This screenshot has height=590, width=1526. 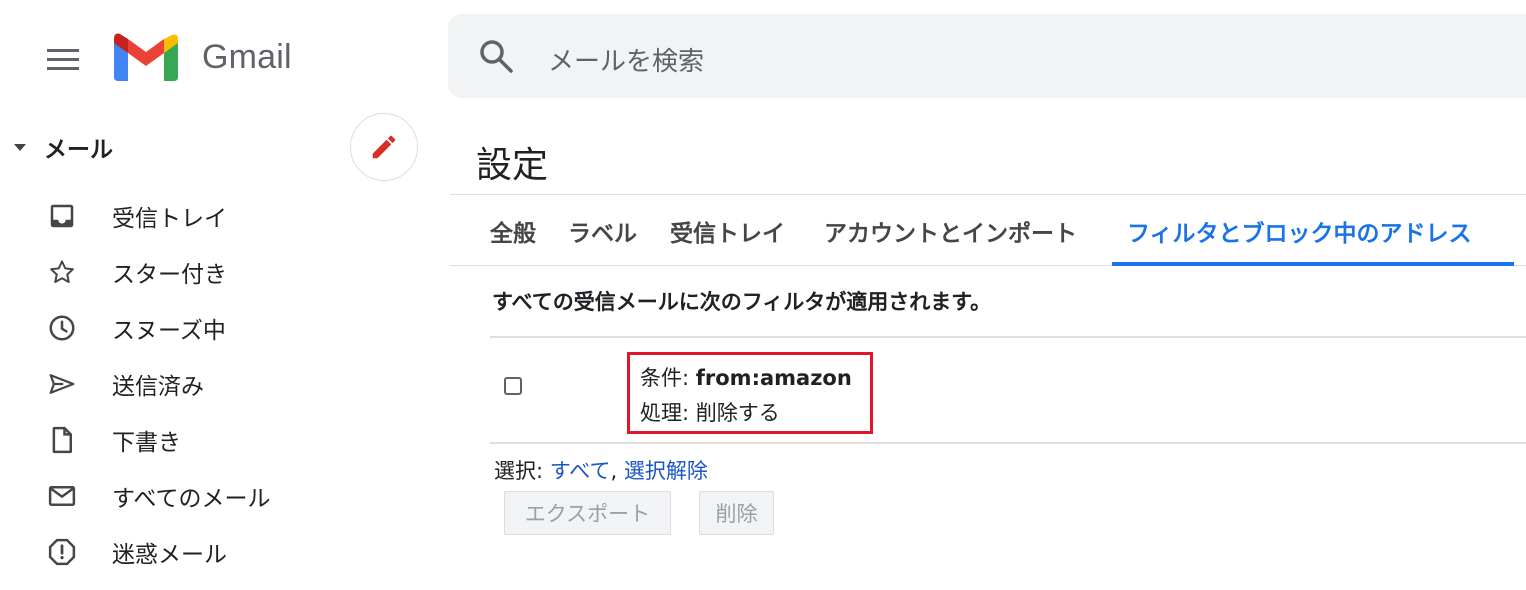 I want to click on sidebar-item-starred: スター付き, so click(x=210, y=272).